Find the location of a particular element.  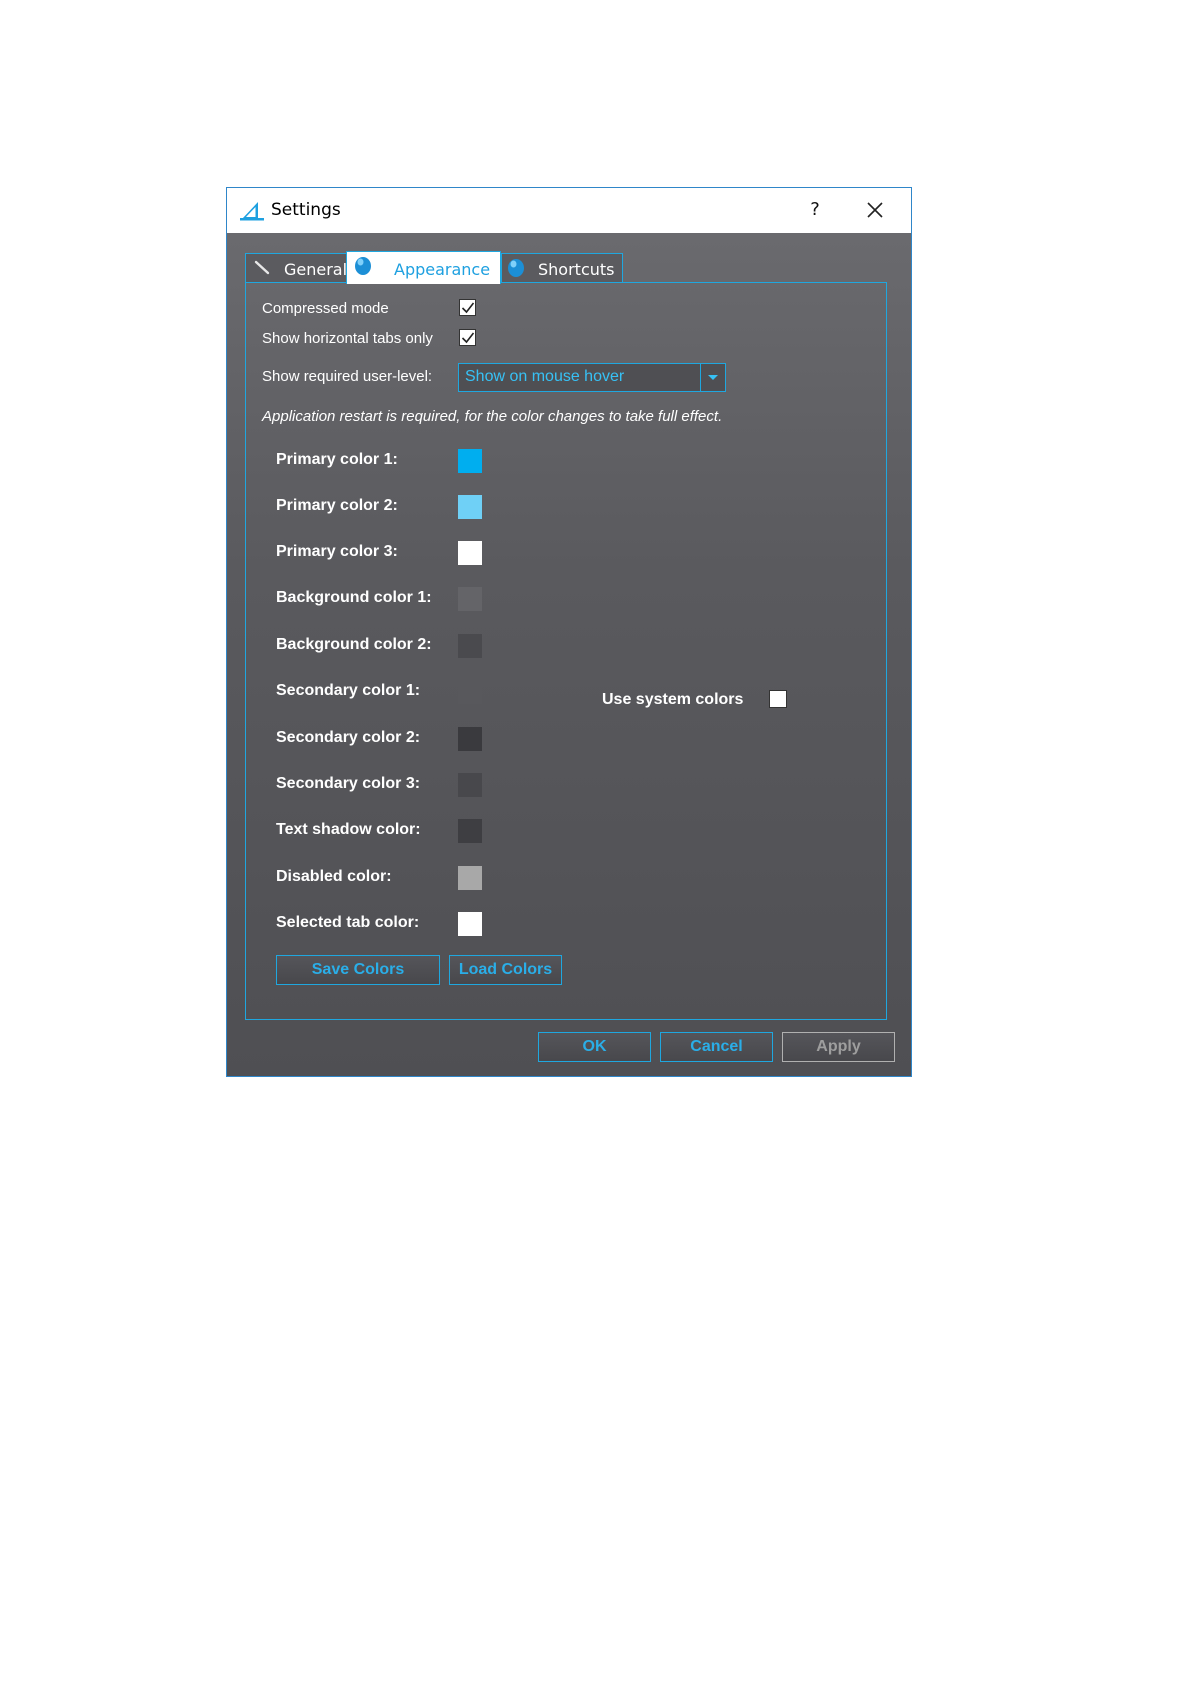

tab-appearance: Appearance is located at coordinates (423, 267).